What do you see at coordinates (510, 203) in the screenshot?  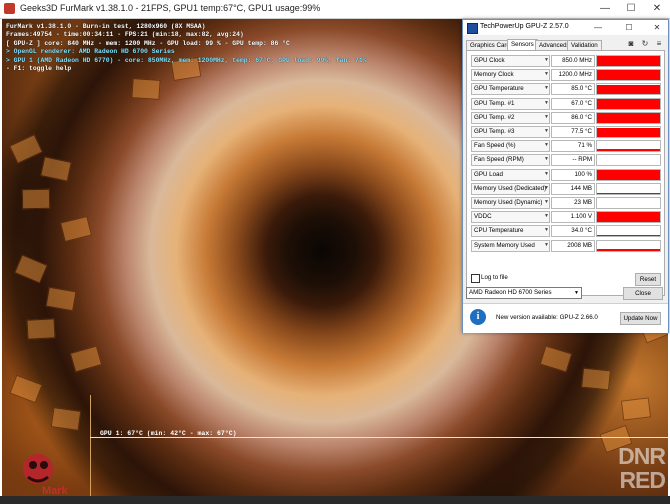 I see `sensor-label: Memory Used (Dynamic)` at bounding box center [510, 203].